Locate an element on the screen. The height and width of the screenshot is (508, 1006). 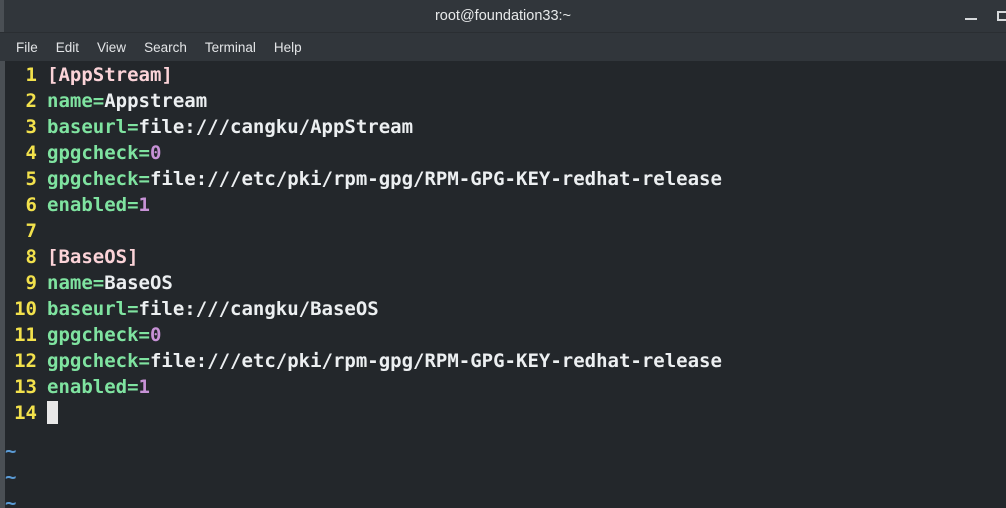
editor-line: 14 is located at coordinates (503, 413).